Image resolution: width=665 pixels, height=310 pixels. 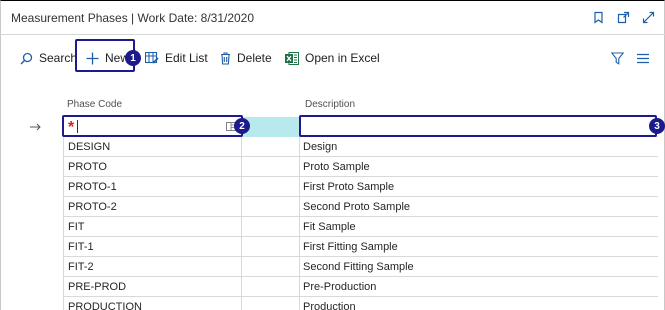 What do you see at coordinates (107, 58) in the screenshot?
I see `new-button: New` at bounding box center [107, 58].